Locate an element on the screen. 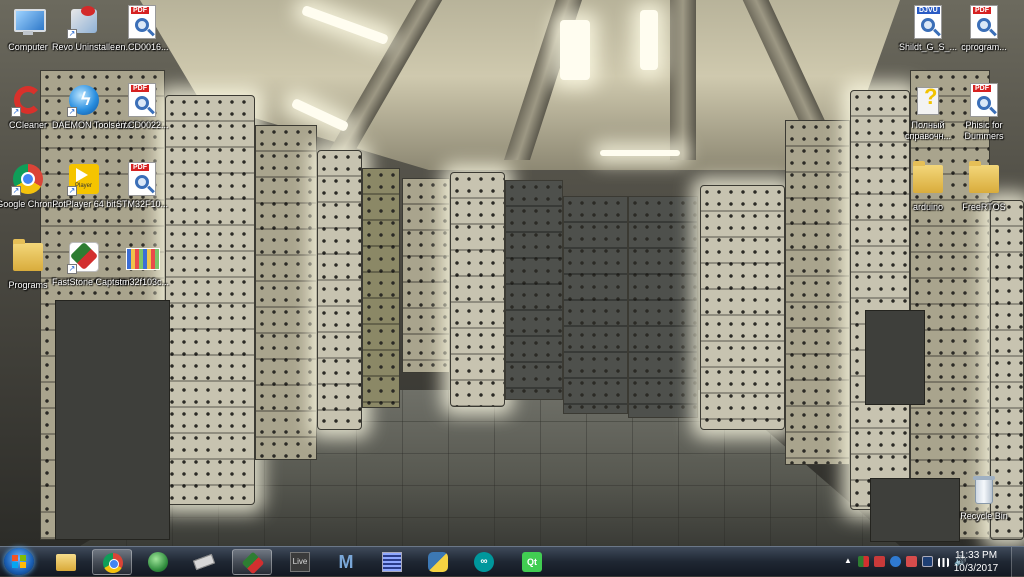  icon-label: Recycle Bin is located at coordinates (984, 516).